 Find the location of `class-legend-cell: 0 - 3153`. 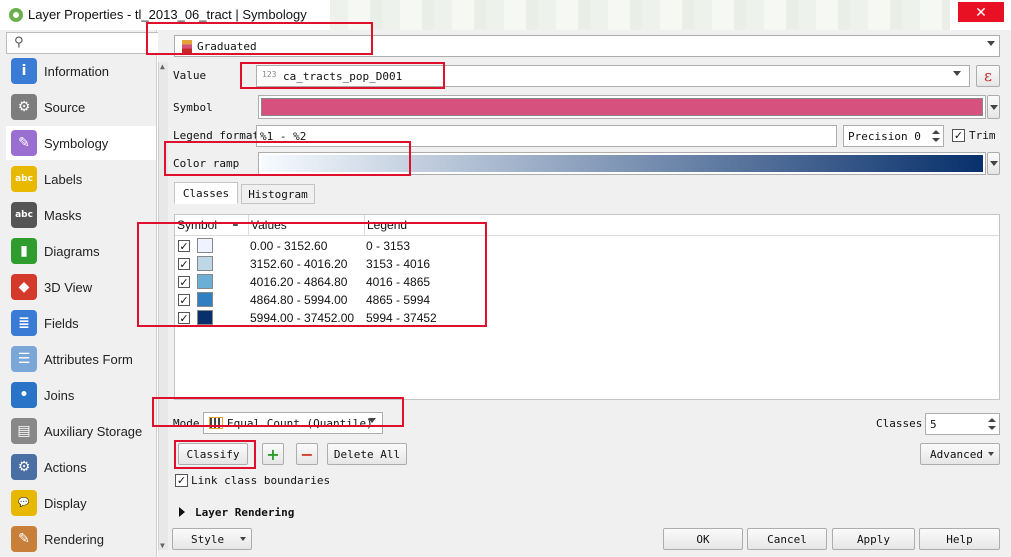

class-legend-cell: 0 - 3153 is located at coordinates (388, 246).